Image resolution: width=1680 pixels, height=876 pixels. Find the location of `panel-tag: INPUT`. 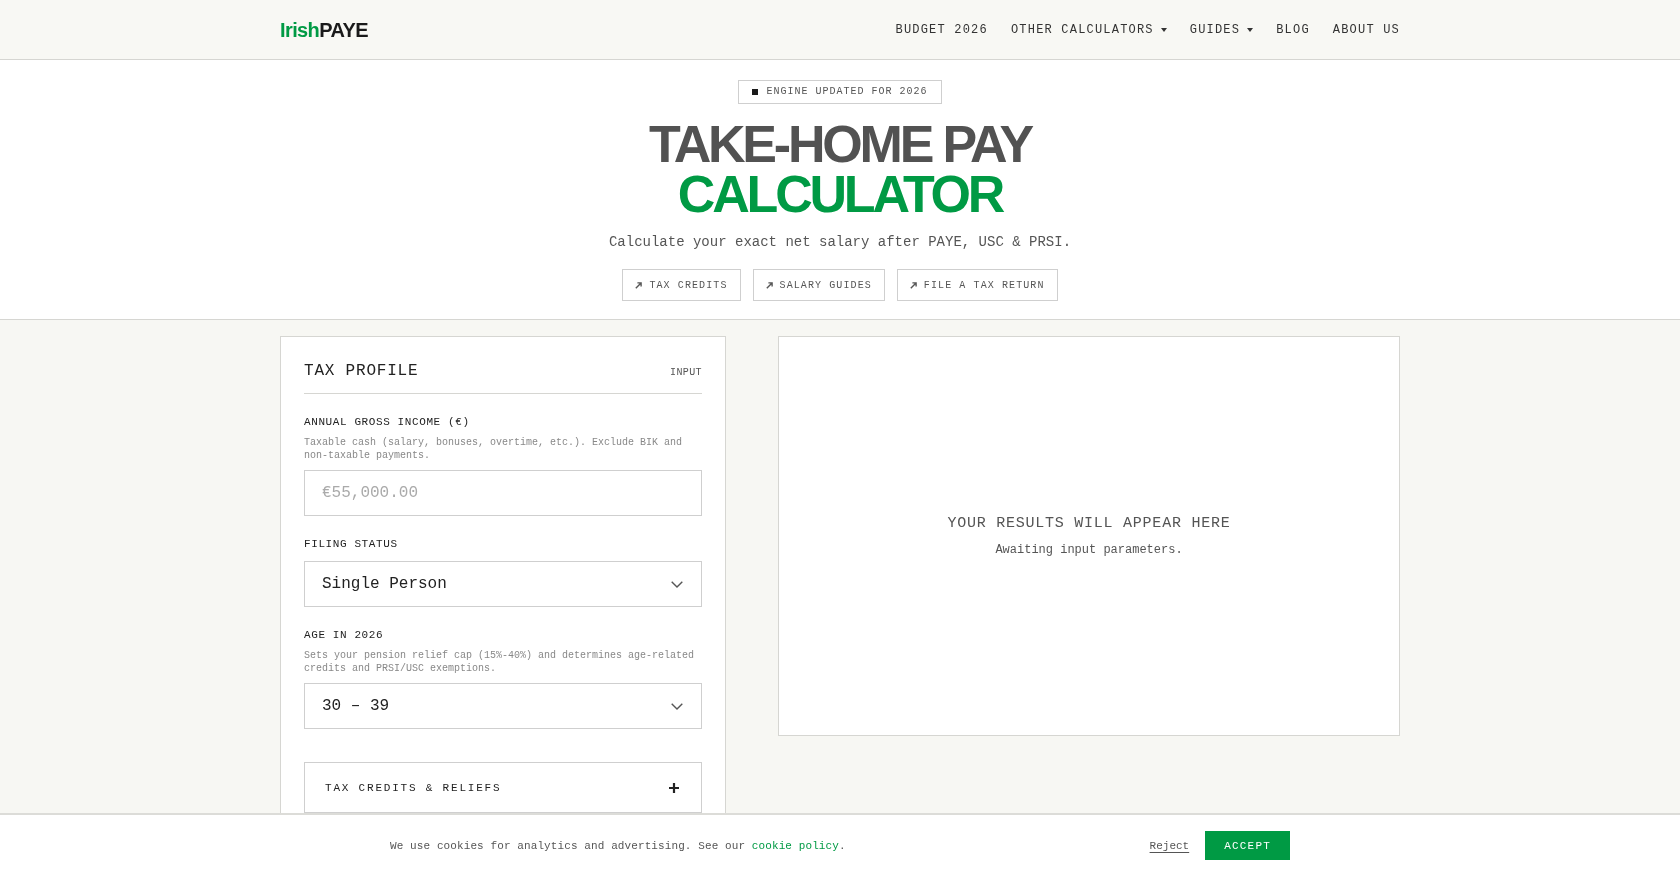

panel-tag: INPUT is located at coordinates (686, 372).